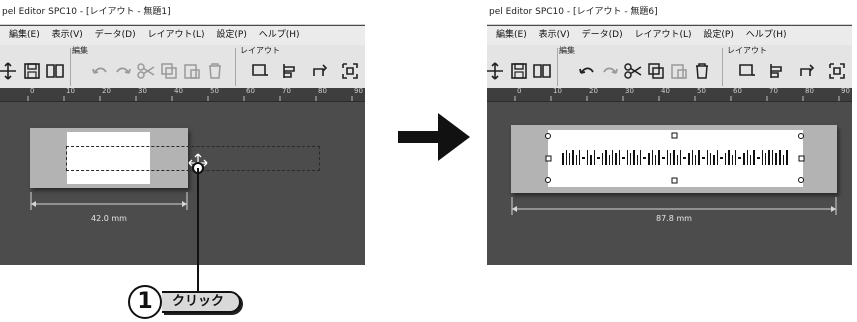 The height and width of the screenshot is (322, 857). What do you see at coordinates (109, 201) in the screenshot?
I see `dimension-line` at bounding box center [109, 201].